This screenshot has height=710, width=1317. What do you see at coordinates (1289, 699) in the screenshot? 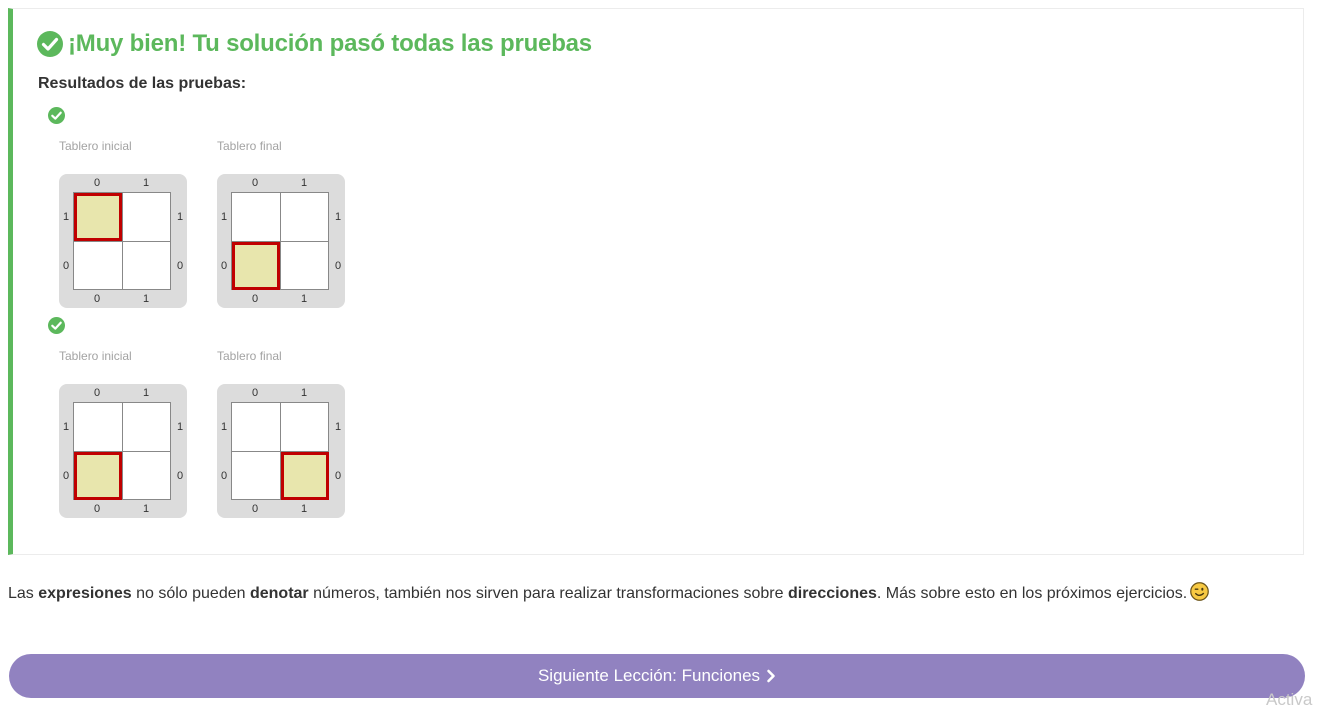
I see `activation-watermark: Activa` at bounding box center [1289, 699].